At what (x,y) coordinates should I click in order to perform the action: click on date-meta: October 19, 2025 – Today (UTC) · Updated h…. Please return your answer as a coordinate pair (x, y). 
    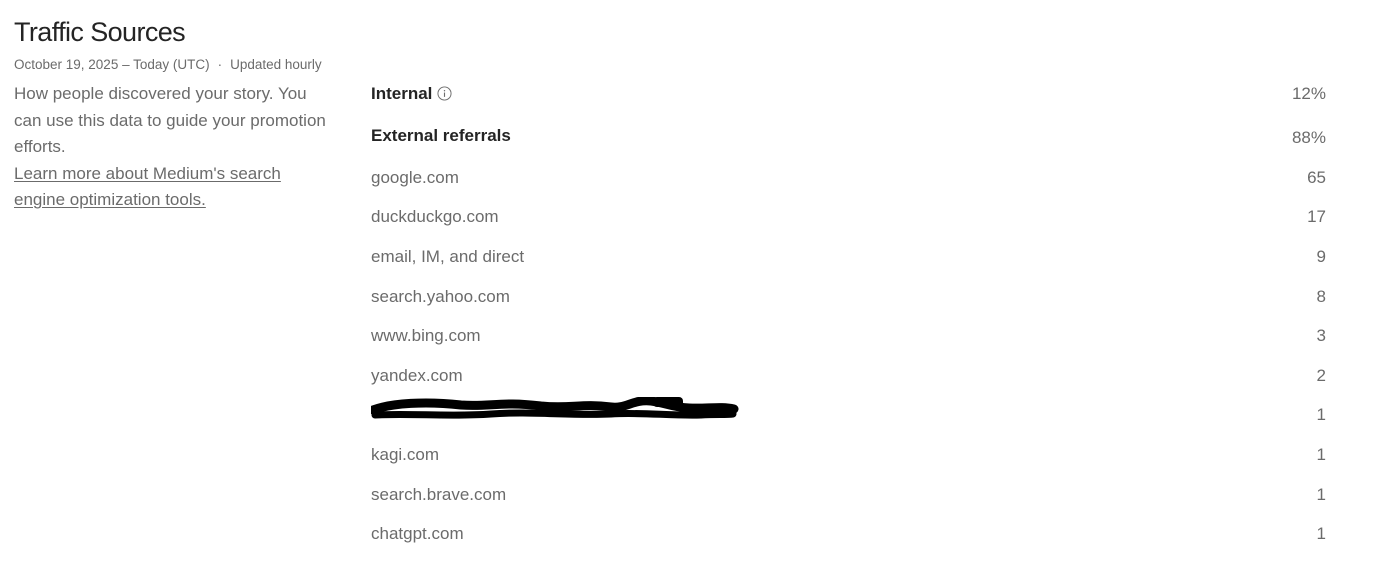
    Looking at the image, I should click on (168, 65).